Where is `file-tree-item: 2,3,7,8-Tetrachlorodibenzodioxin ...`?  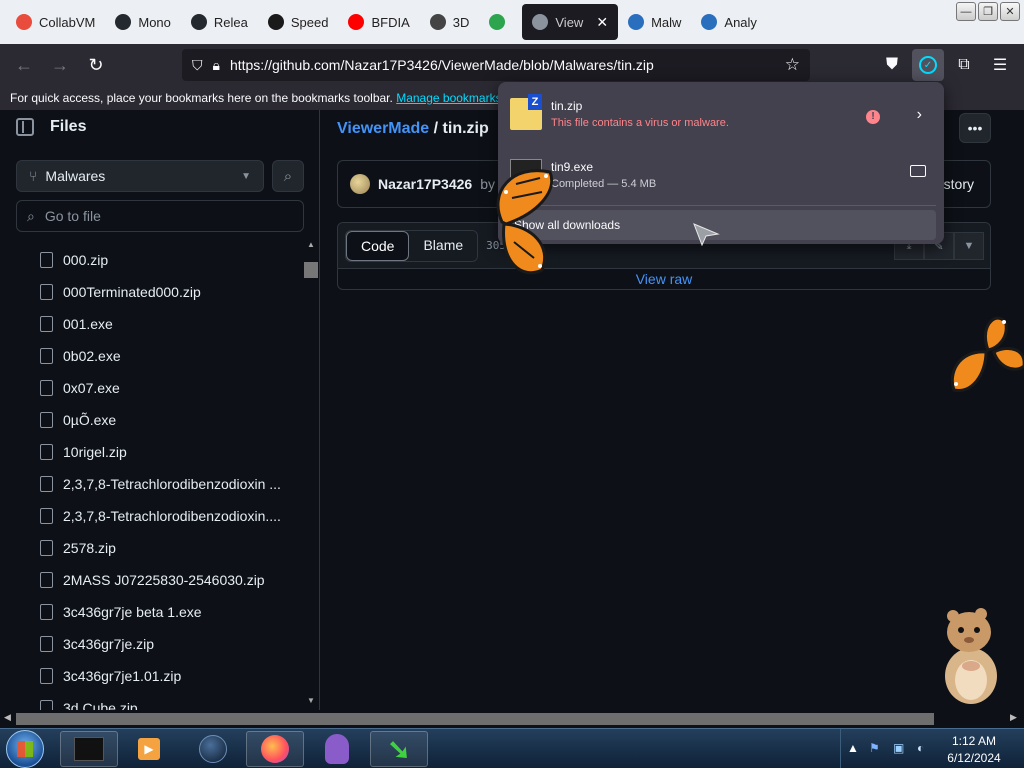 file-tree-item: 2,3,7,8-Tetrachlorodibenzodioxin ... is located at coordinates (165, 484).